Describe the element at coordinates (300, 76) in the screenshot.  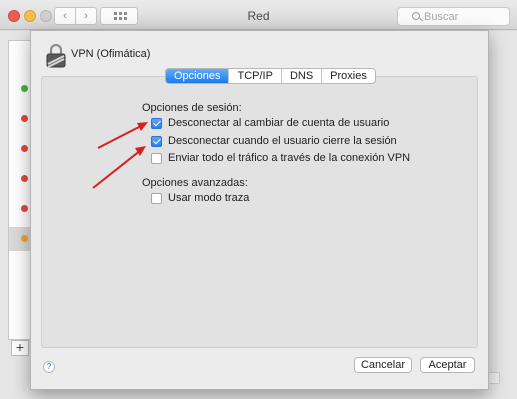
I see `tab-dns: DNS` at that location.